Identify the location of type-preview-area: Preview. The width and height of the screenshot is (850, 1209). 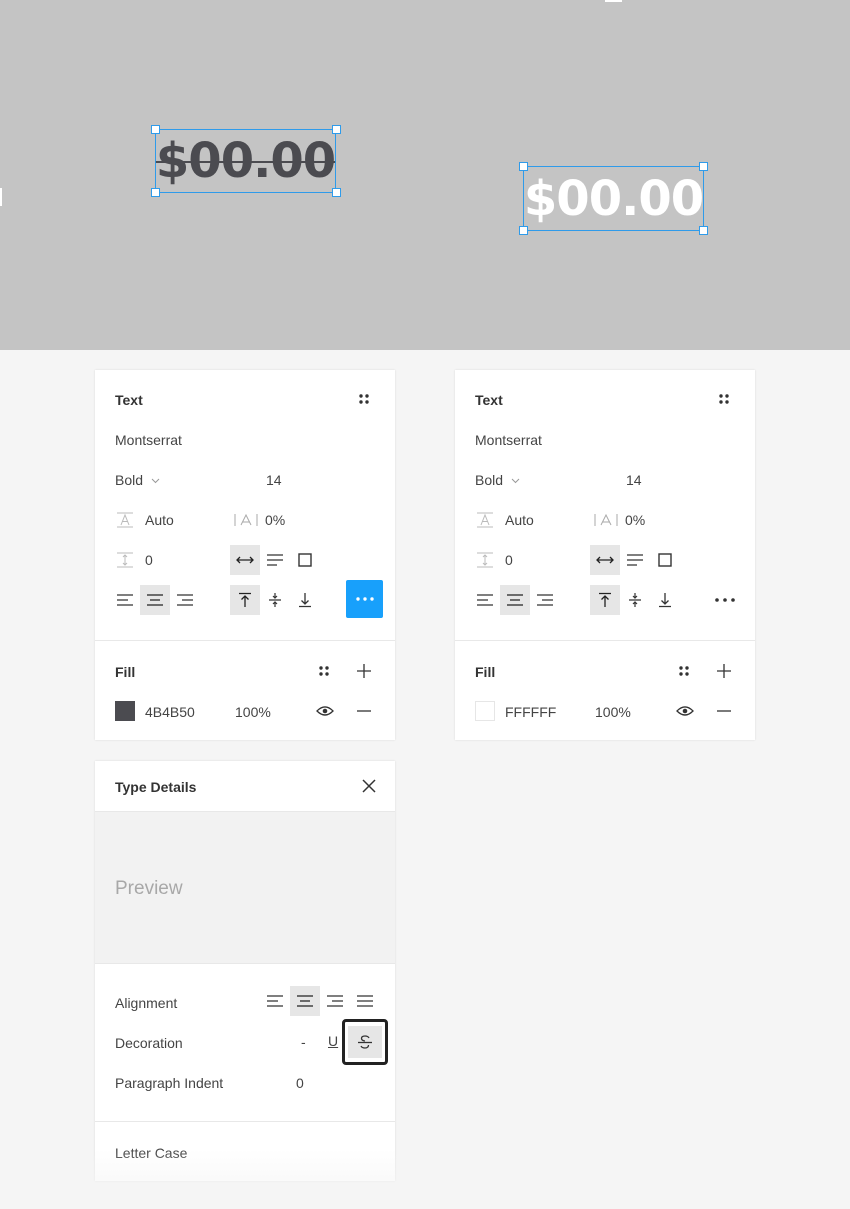
(245, 888).